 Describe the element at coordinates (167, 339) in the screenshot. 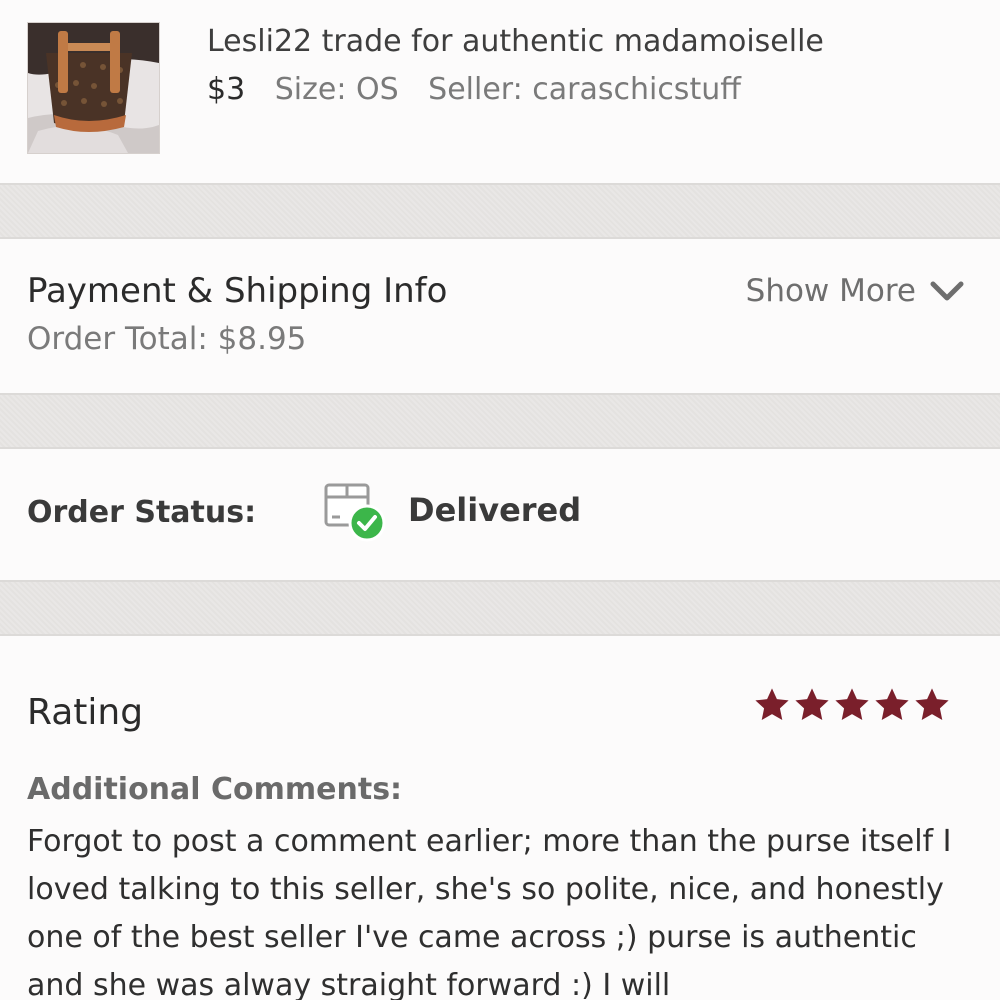

I see `order-total: Order Total: $8.95` at that location.